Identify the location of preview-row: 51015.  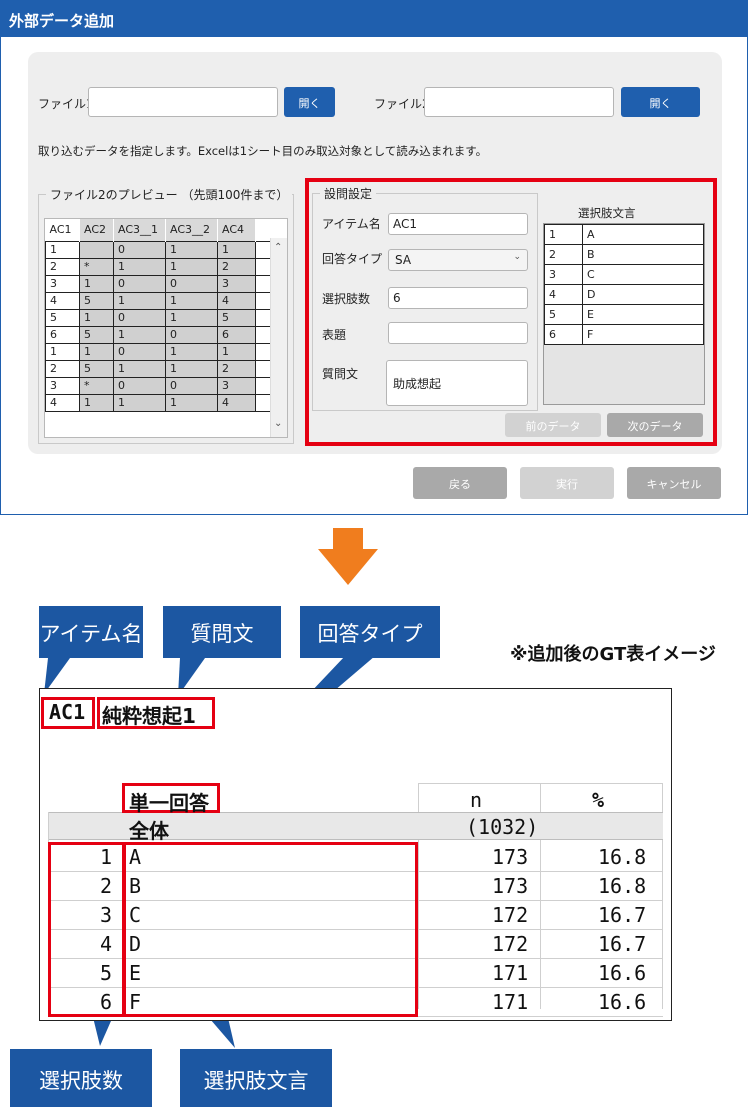
(159, 317).